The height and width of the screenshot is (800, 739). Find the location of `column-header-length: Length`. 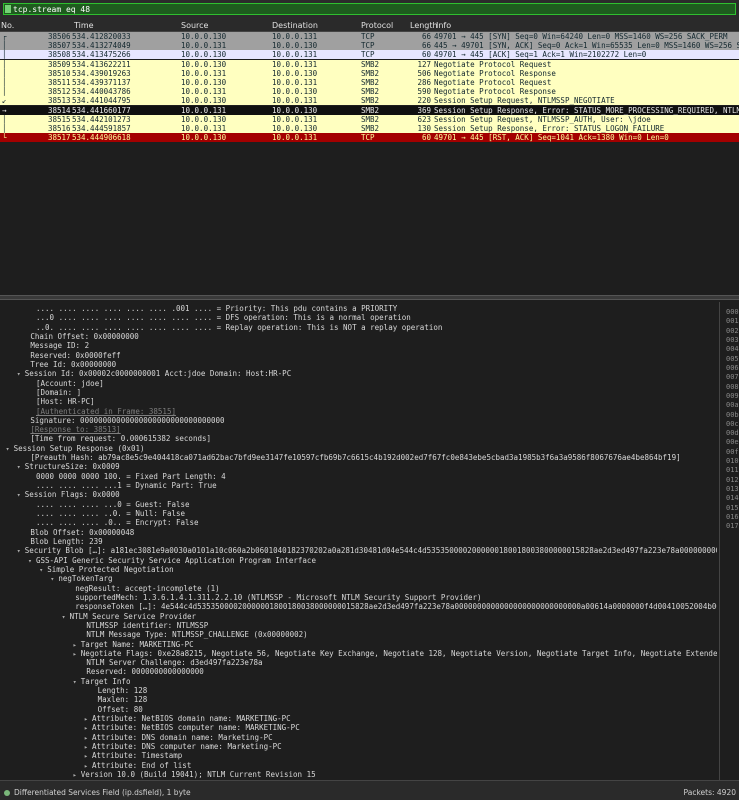

column-header-length: Length is located at coordinates (424, 25).